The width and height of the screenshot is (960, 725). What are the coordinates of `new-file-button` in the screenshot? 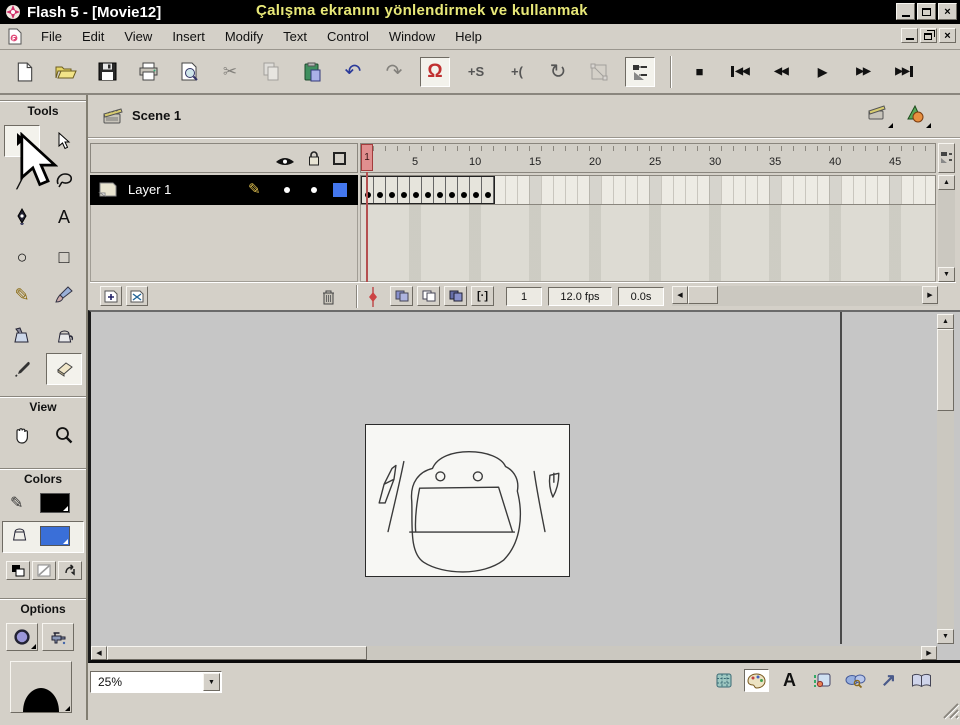 It's located at (25, 72).